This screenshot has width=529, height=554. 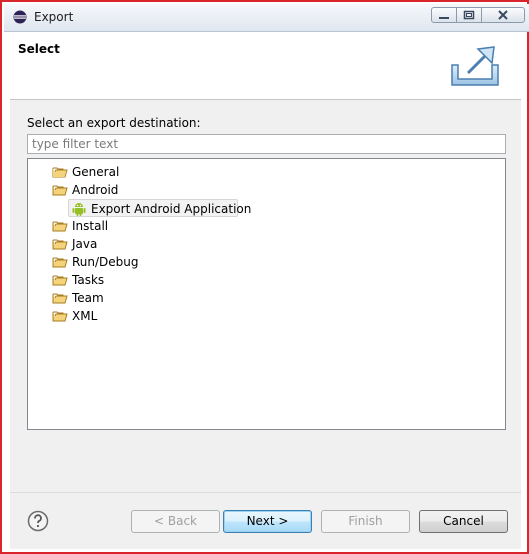 I want to click on folder-open-icon, so click(x=60, y=190).